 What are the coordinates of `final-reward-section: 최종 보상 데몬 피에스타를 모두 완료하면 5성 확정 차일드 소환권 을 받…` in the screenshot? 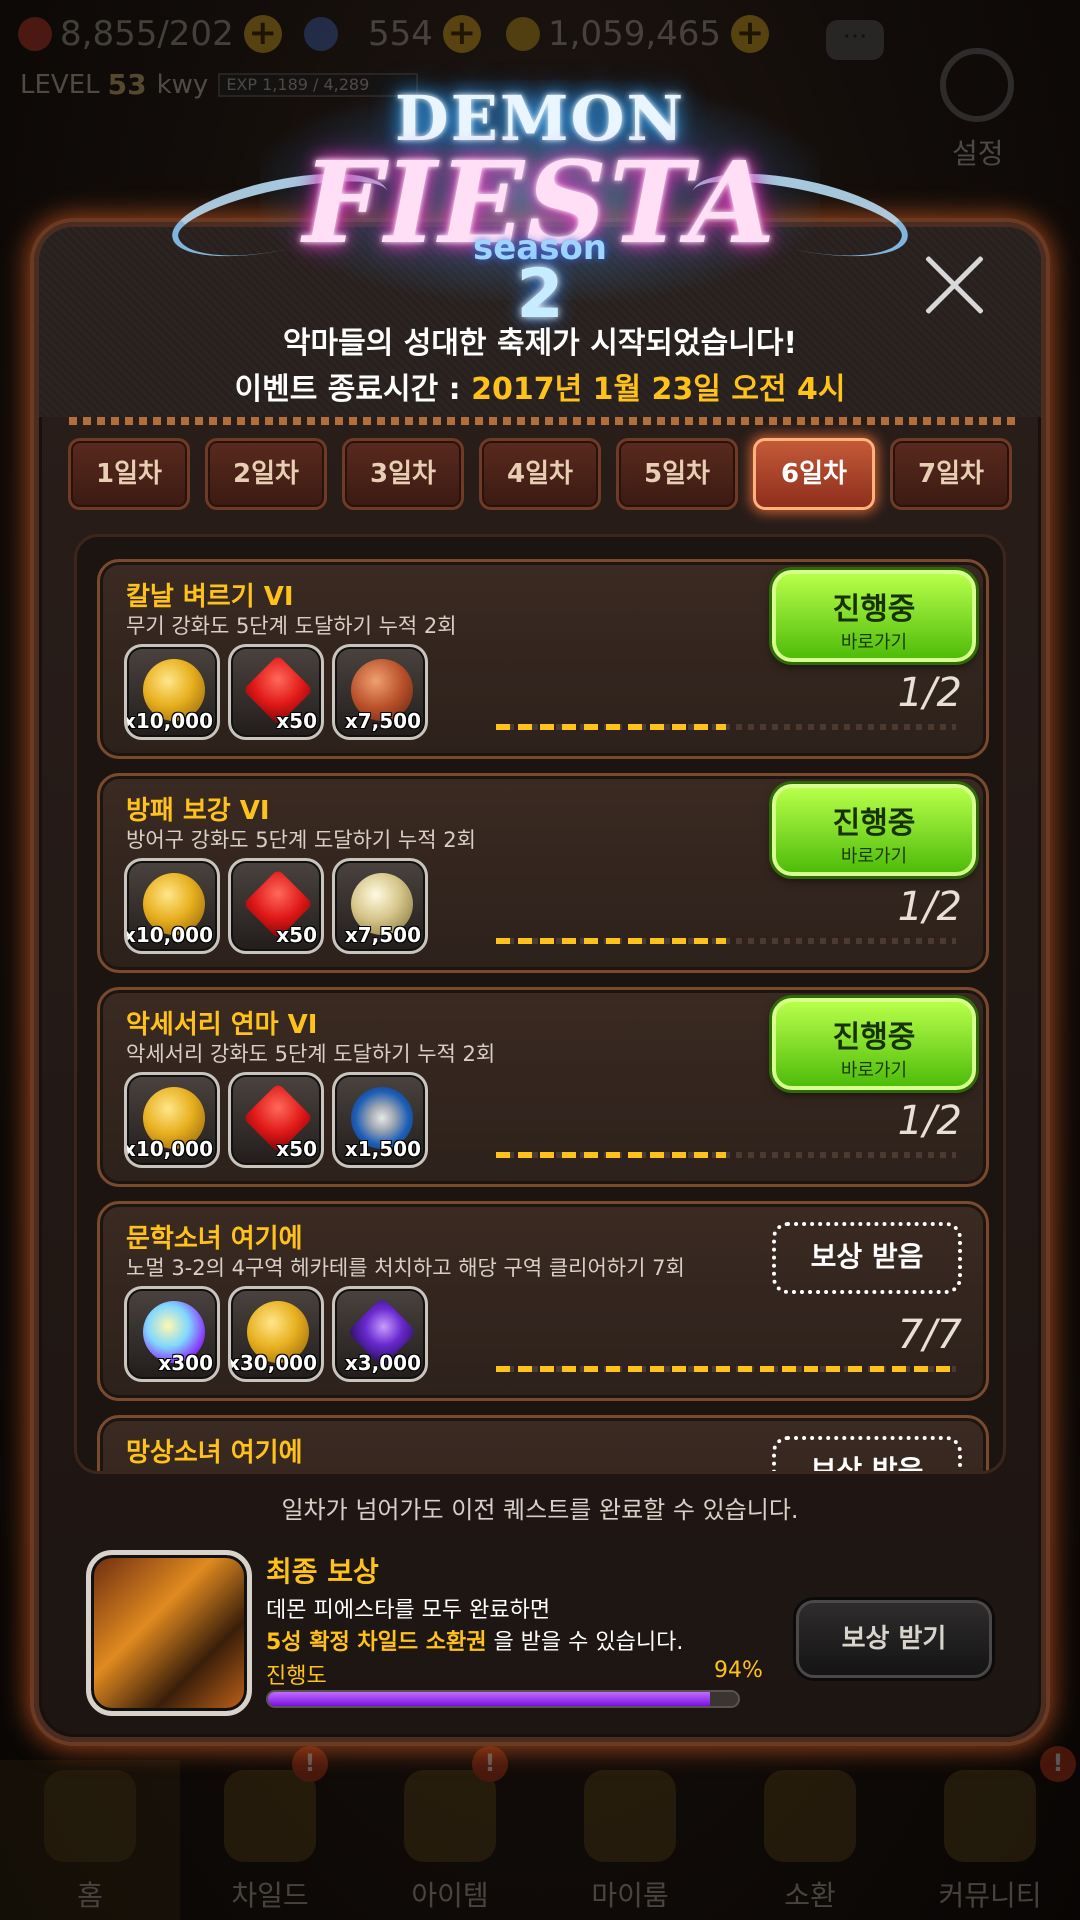 It's located at (542, 1635).